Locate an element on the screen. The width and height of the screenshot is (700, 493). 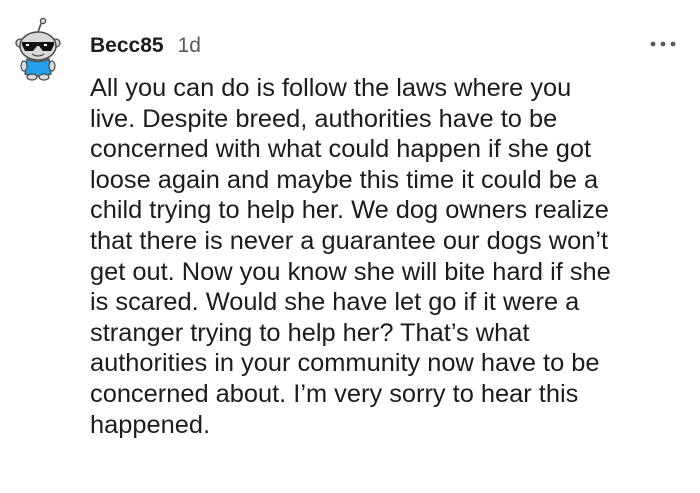
more-options-button is located at coordinates (663, 44).